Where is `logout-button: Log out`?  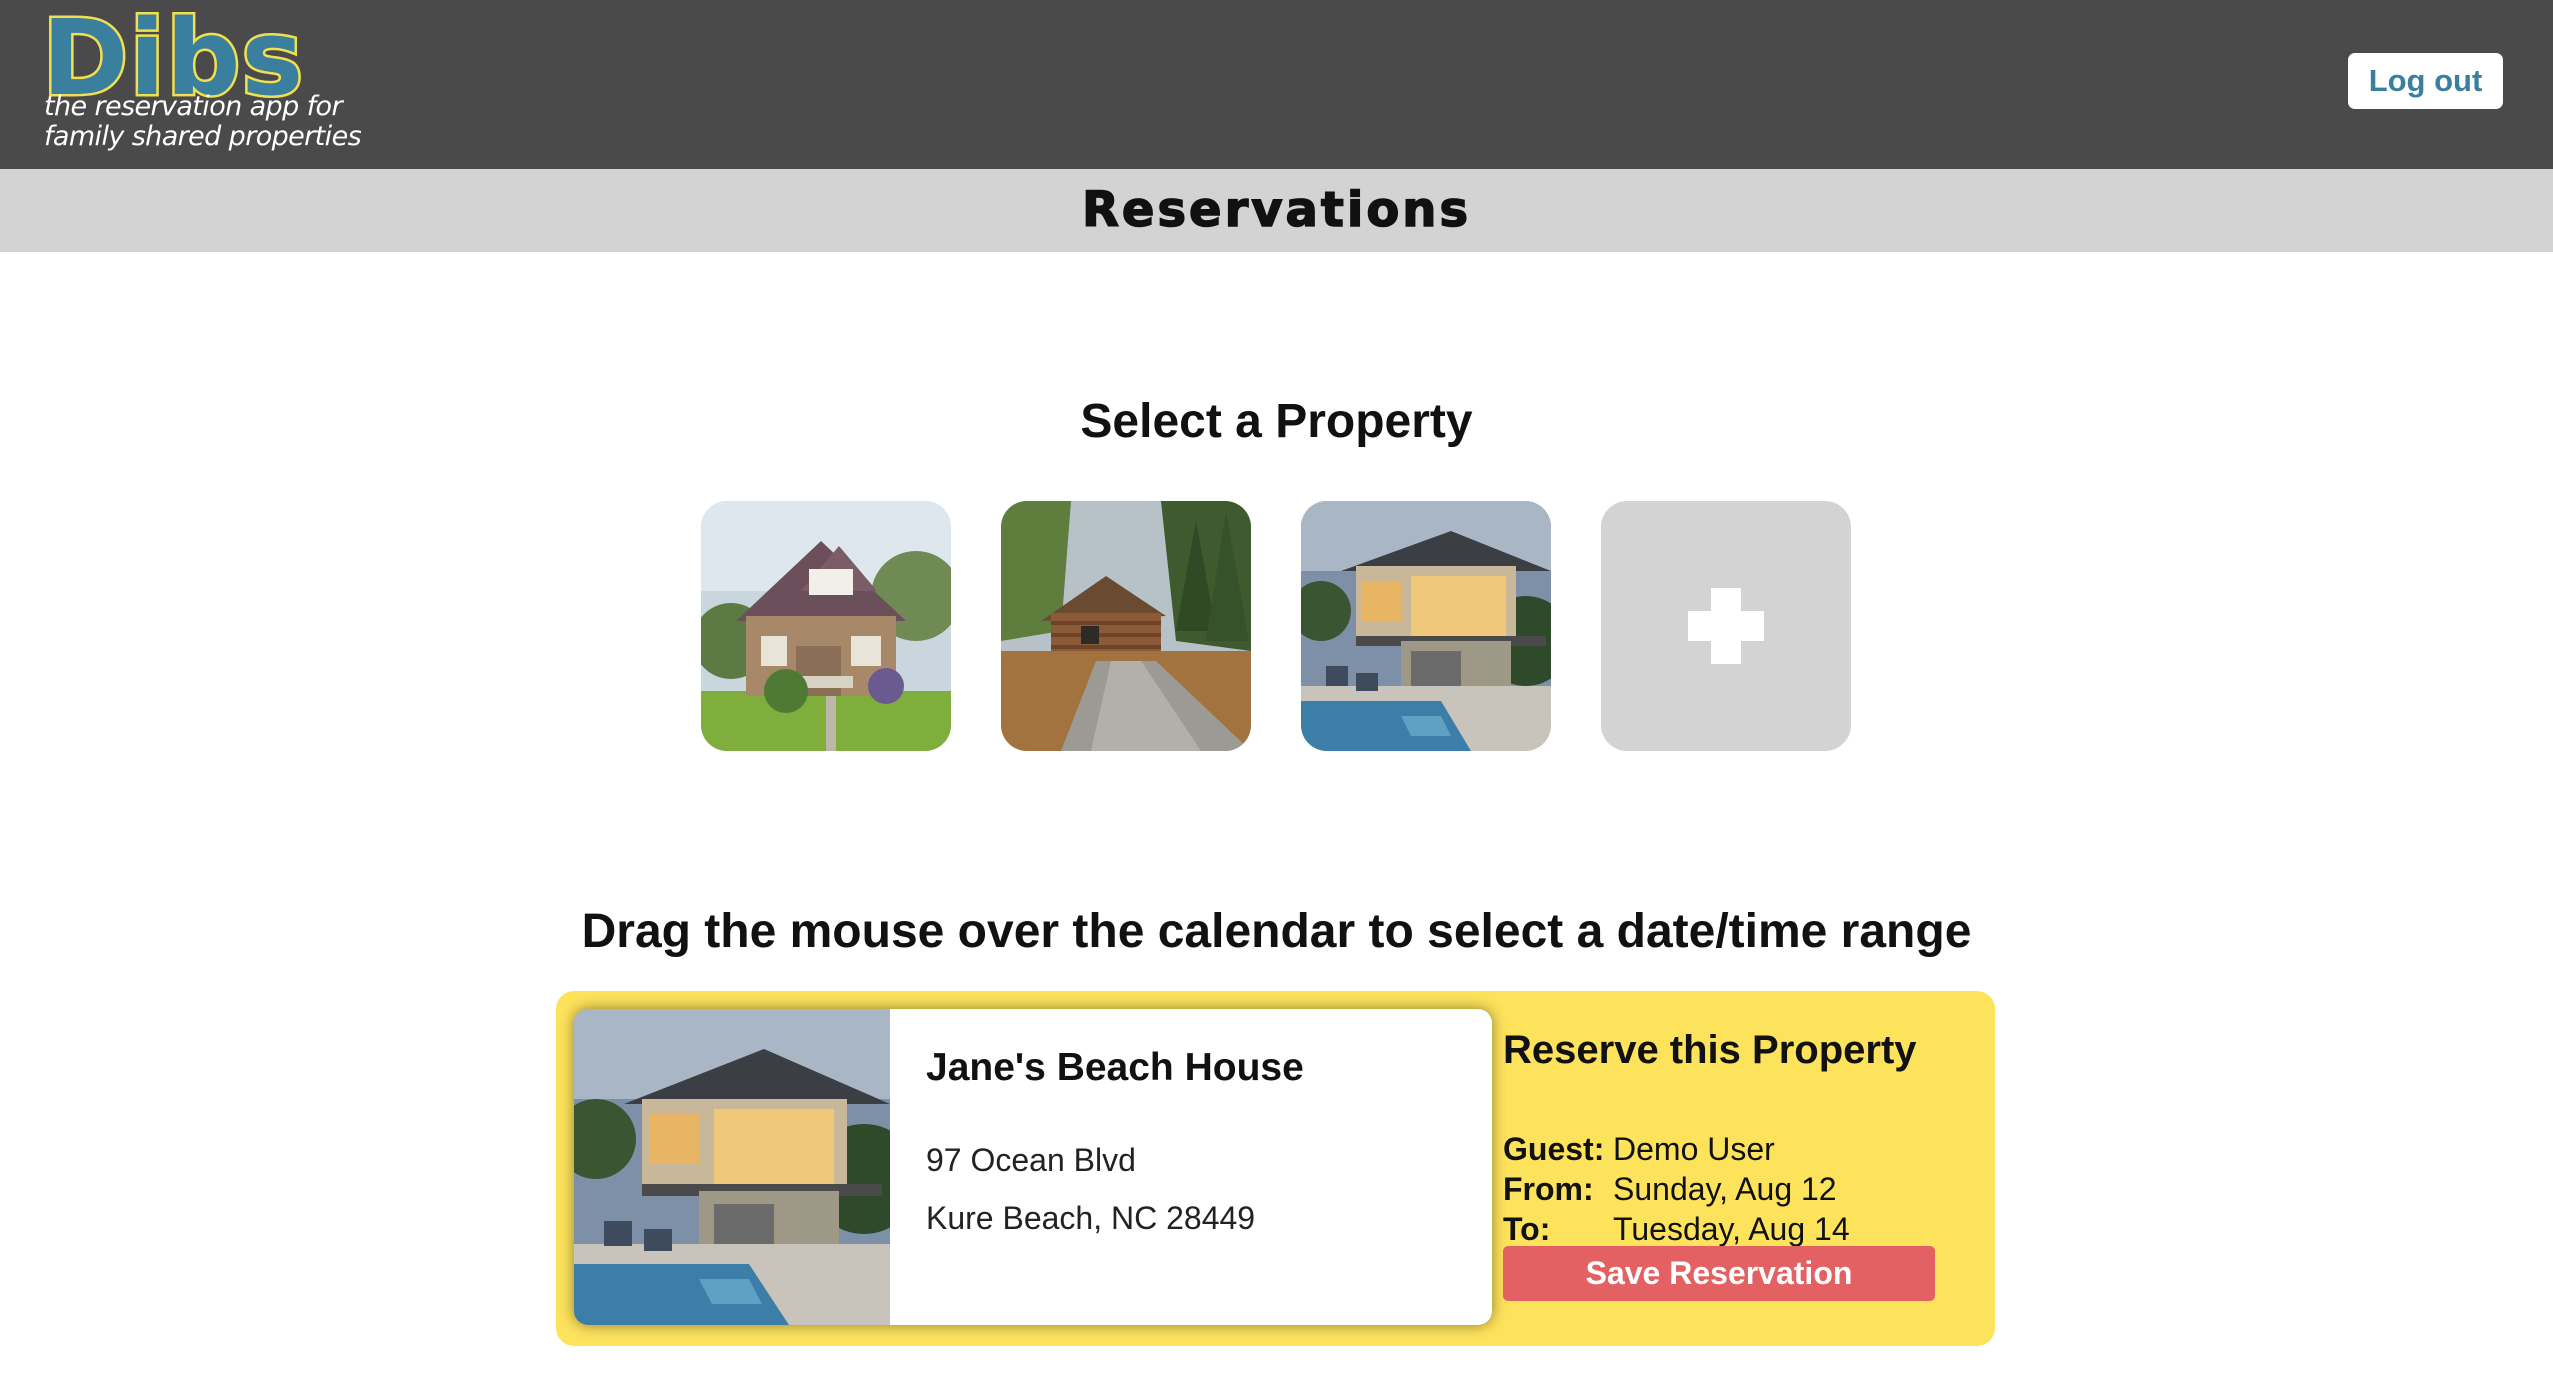 logout-button: Log out is located at coordinates (2425, 81).